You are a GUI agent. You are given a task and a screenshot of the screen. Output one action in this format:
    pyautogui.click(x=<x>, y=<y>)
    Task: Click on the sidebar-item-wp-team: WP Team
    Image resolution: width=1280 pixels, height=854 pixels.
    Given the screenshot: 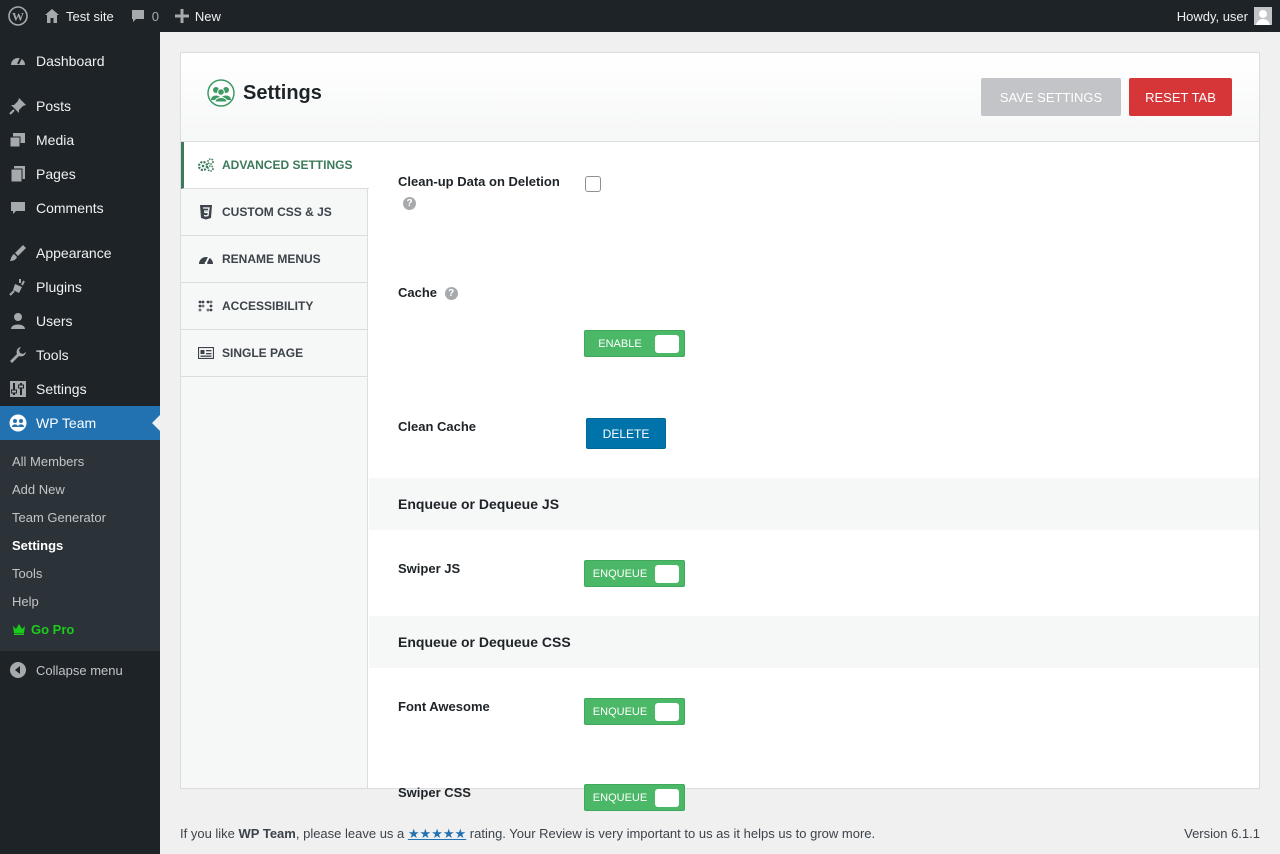 What is the action you would take?
    pyautogui.click(x=80, y=423)
    